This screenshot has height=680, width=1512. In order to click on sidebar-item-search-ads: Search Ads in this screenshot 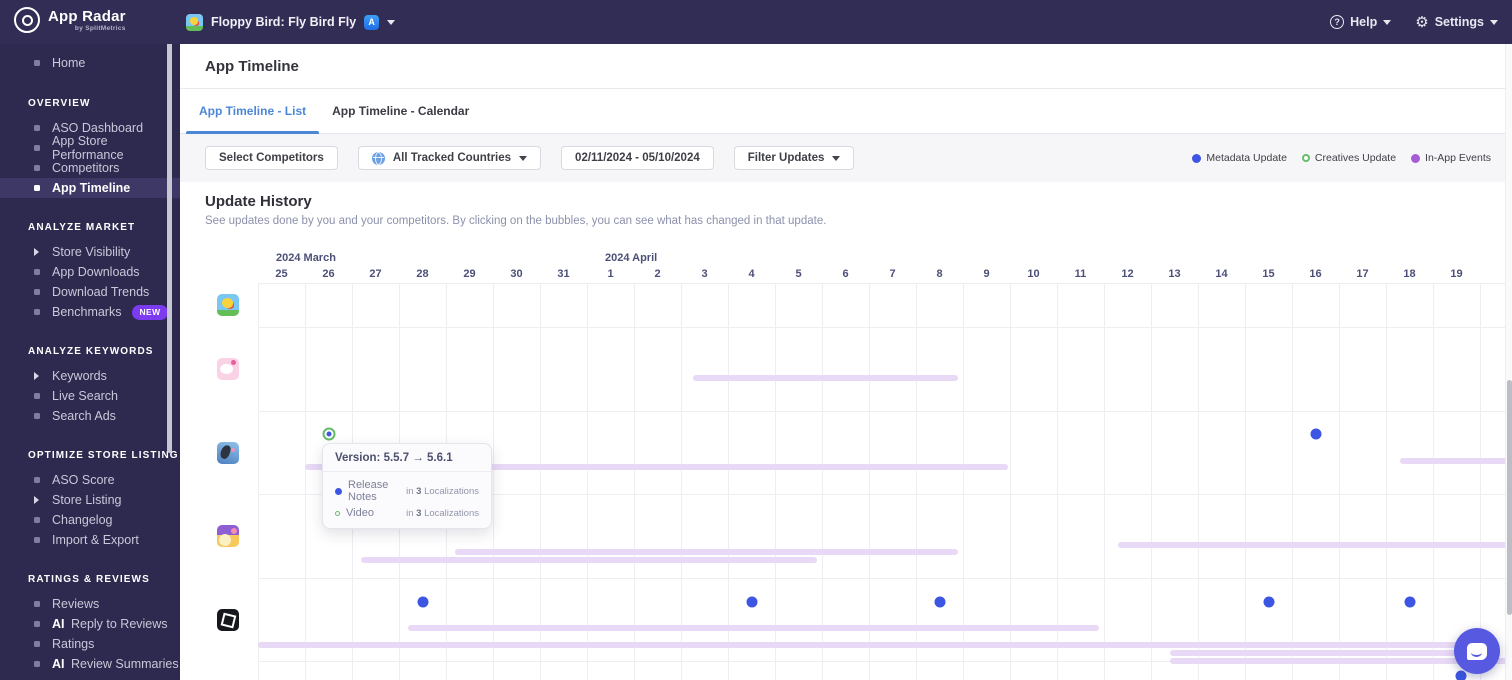, I will do `click(90, 416)`.